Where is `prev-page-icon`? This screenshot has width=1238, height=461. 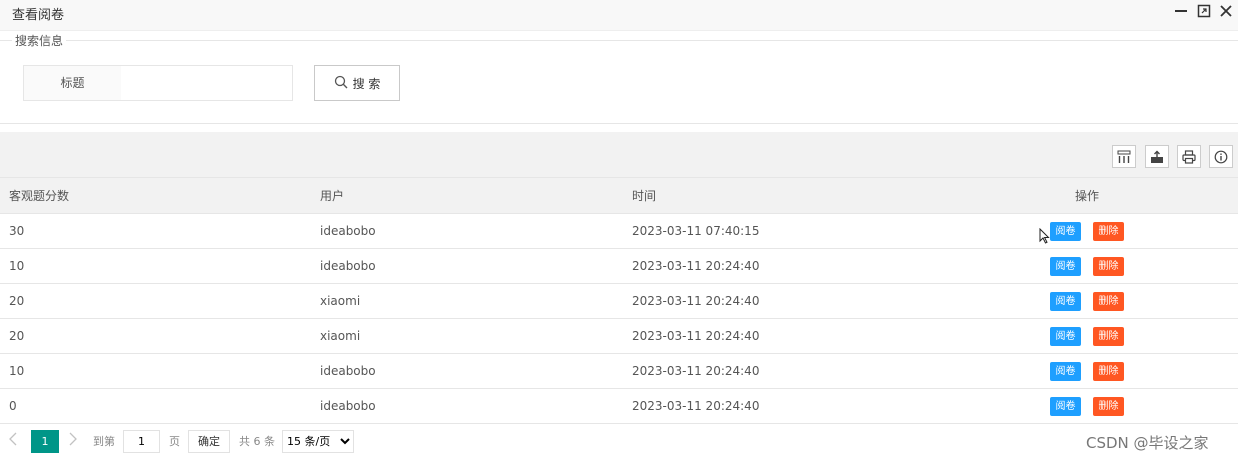 prev-page-icon is located at coordinates (13, 441).